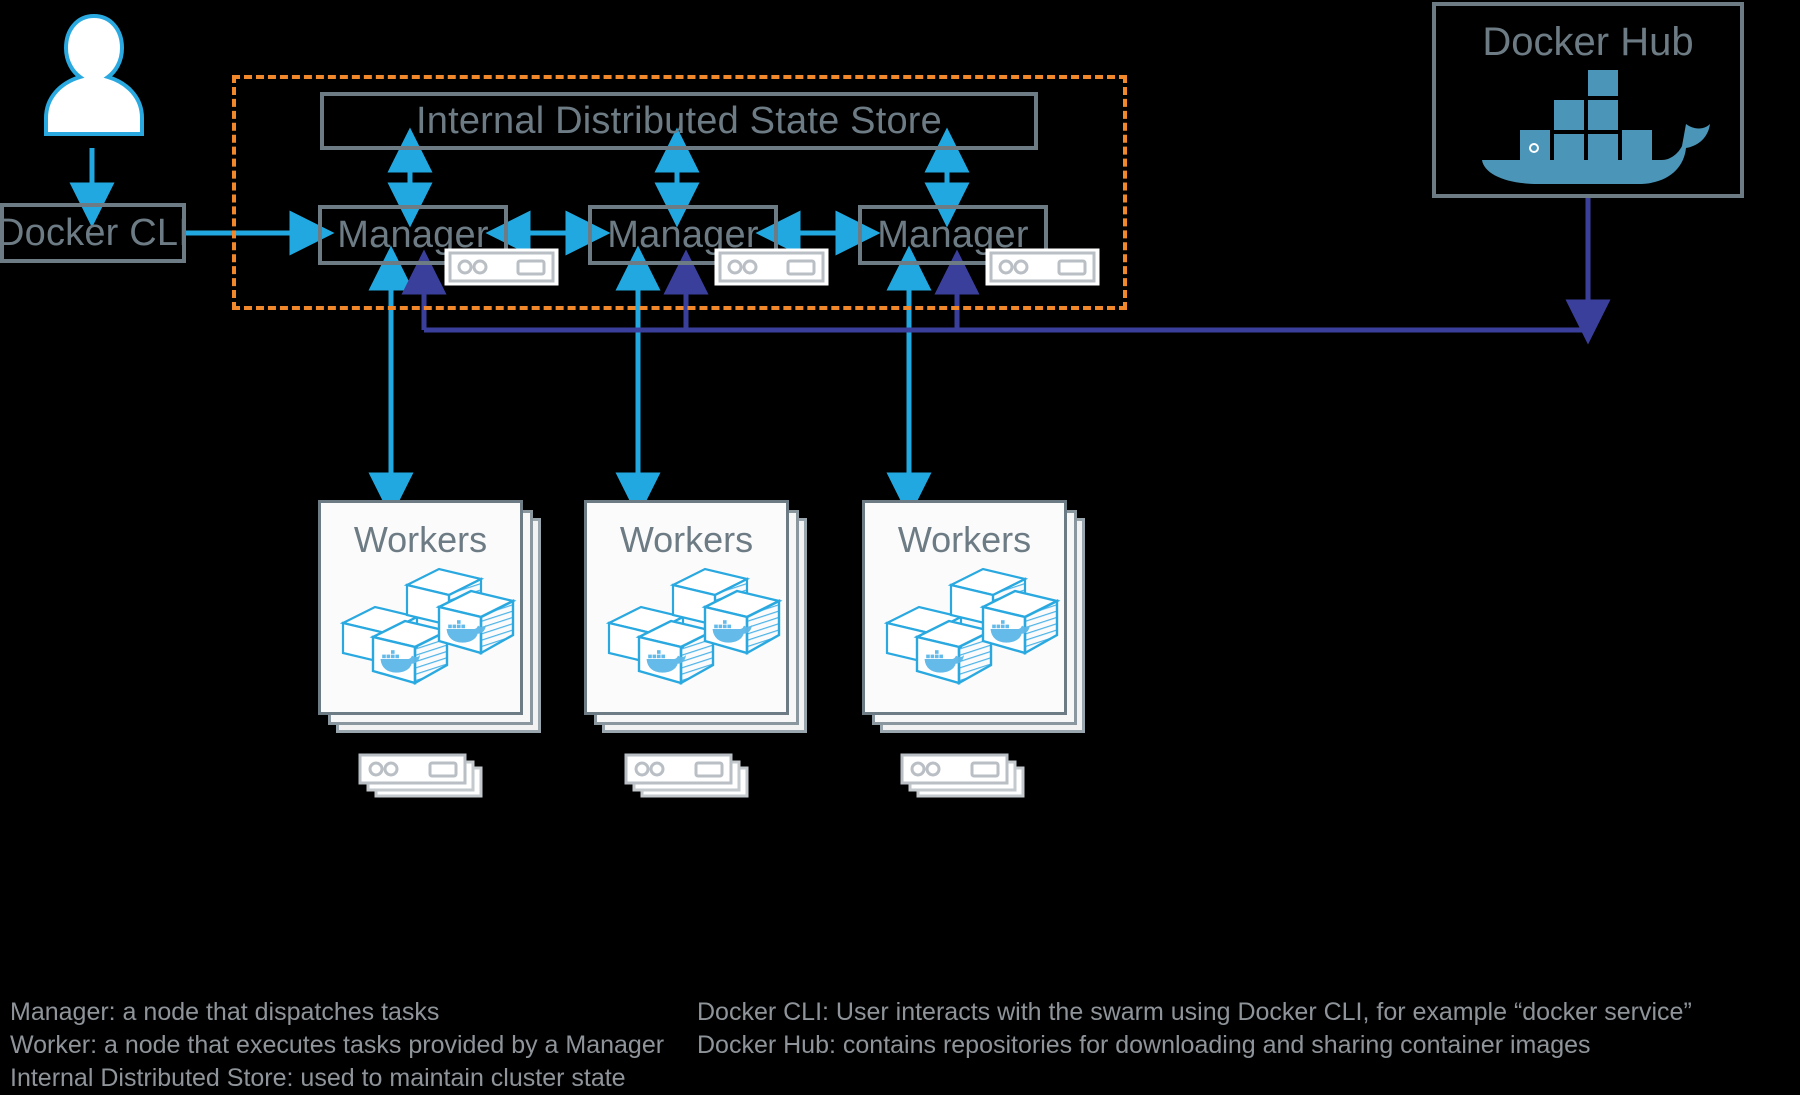  I want to click on docker-cli-label: Docker CLI, so click(95, 233).